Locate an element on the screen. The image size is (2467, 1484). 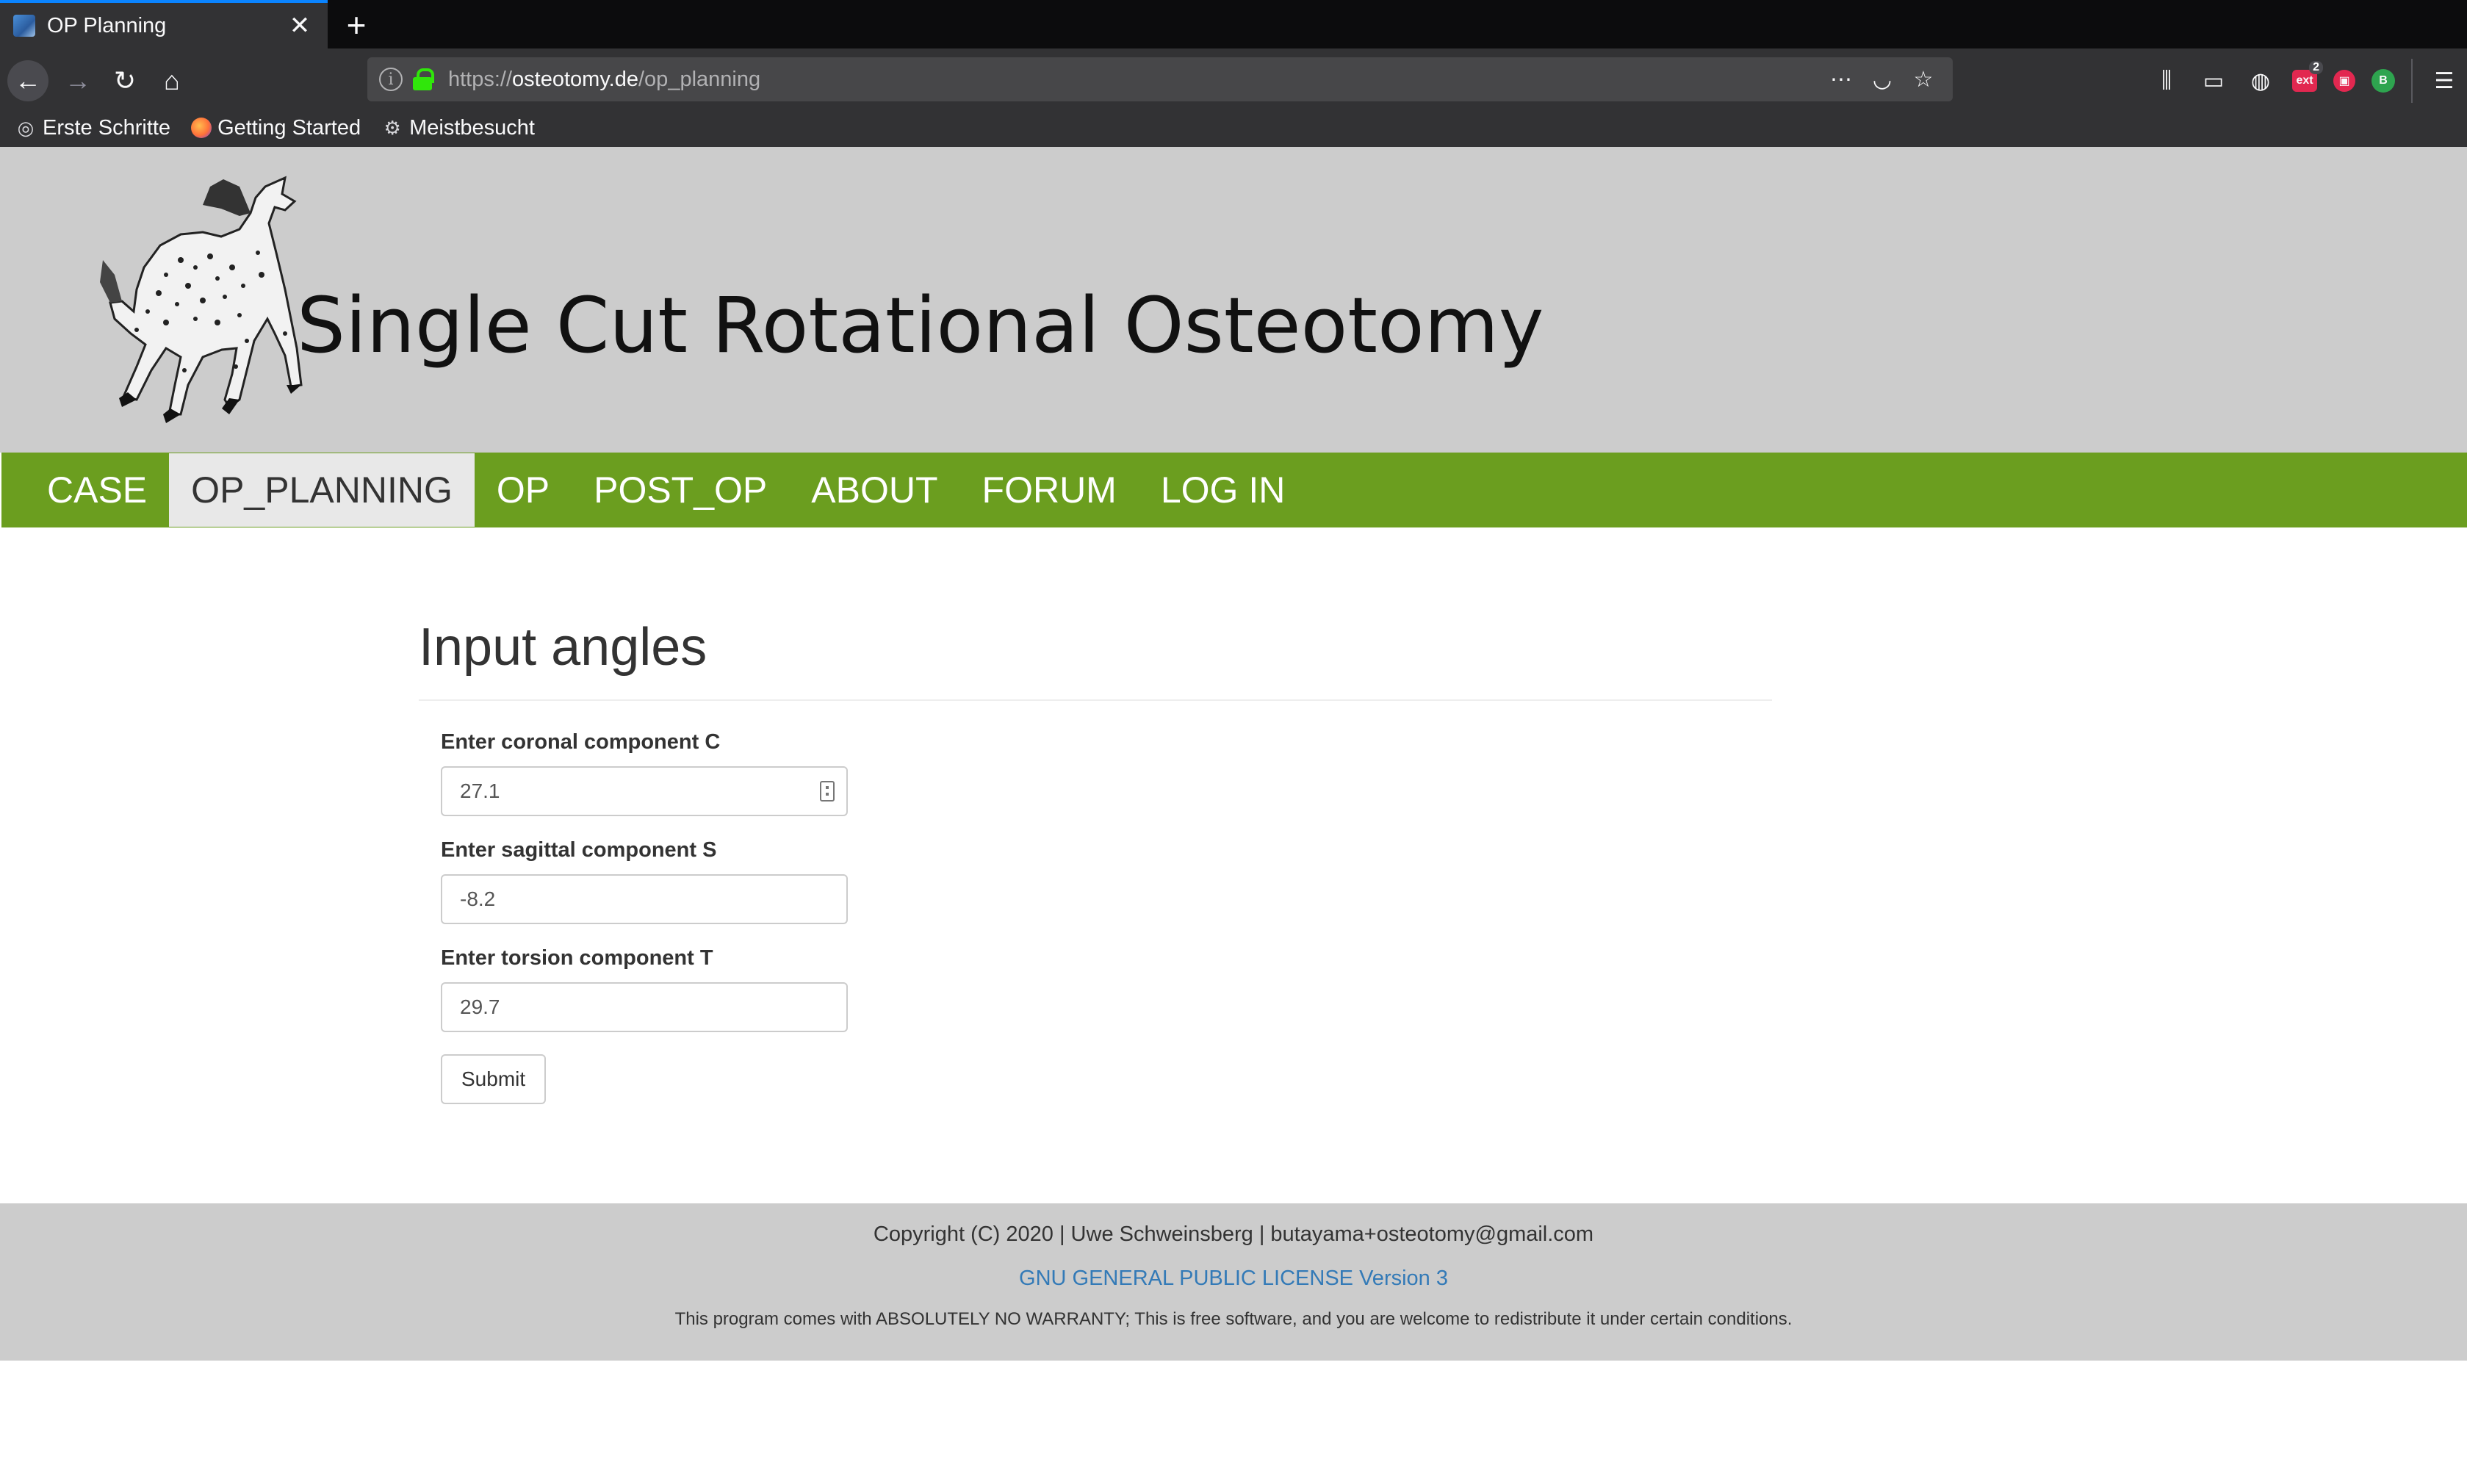
firefox-icon is located at coordinates (201, 128).